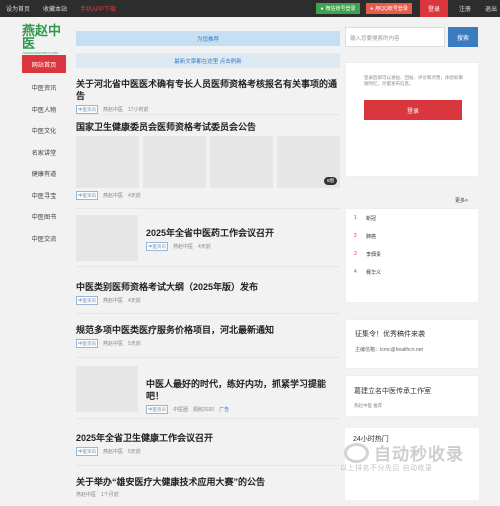  What do you see at coordinates (412, 272) in the screenshot?
I see `hot-tag-item: 4 赛华义` at bounding box center [412, 272].